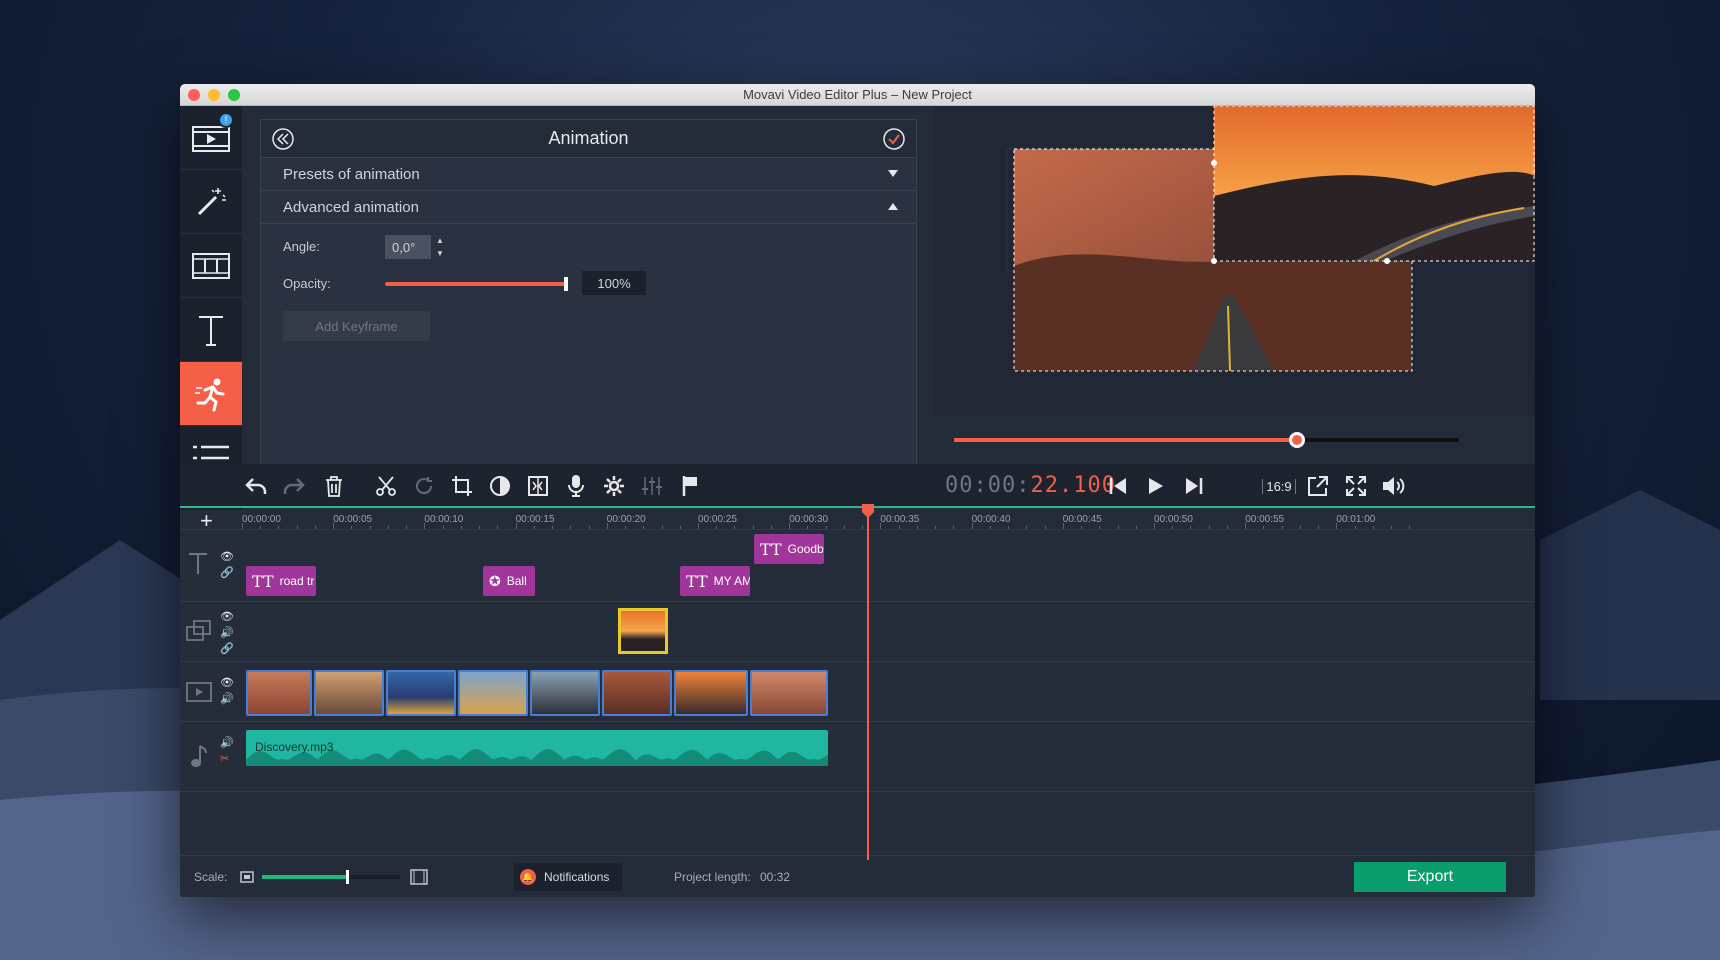  I want to click on zoom-out-icon, so click(247, 877).